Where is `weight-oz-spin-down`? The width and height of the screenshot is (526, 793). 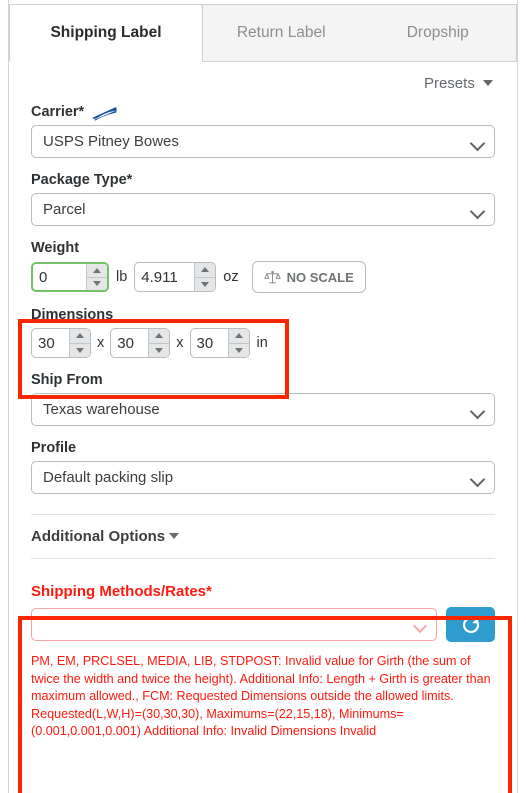 weight-oz-spin-down is located at coordinates (205, 284).